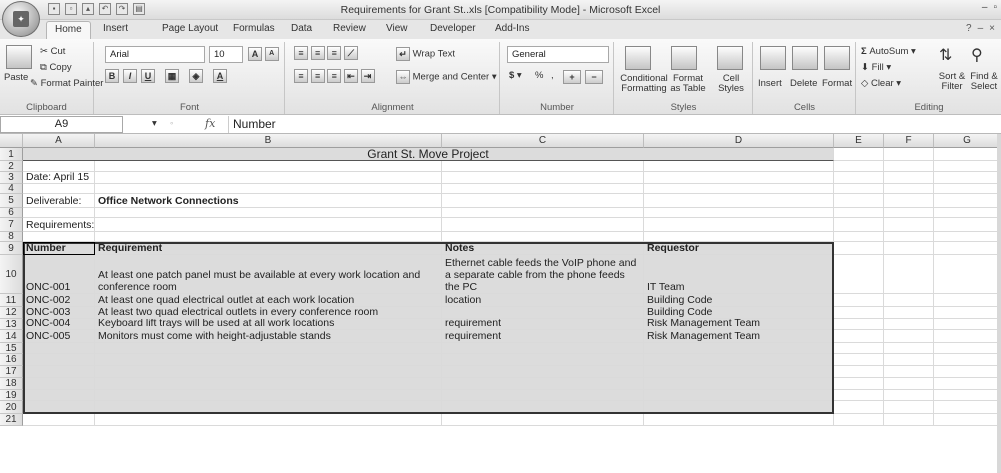 This screenshot has height=473, width=1001. What do you see at coordinates (11, 348) in the screenshot?
I see `row-header-15: 15` at bounding box center [11, 348].